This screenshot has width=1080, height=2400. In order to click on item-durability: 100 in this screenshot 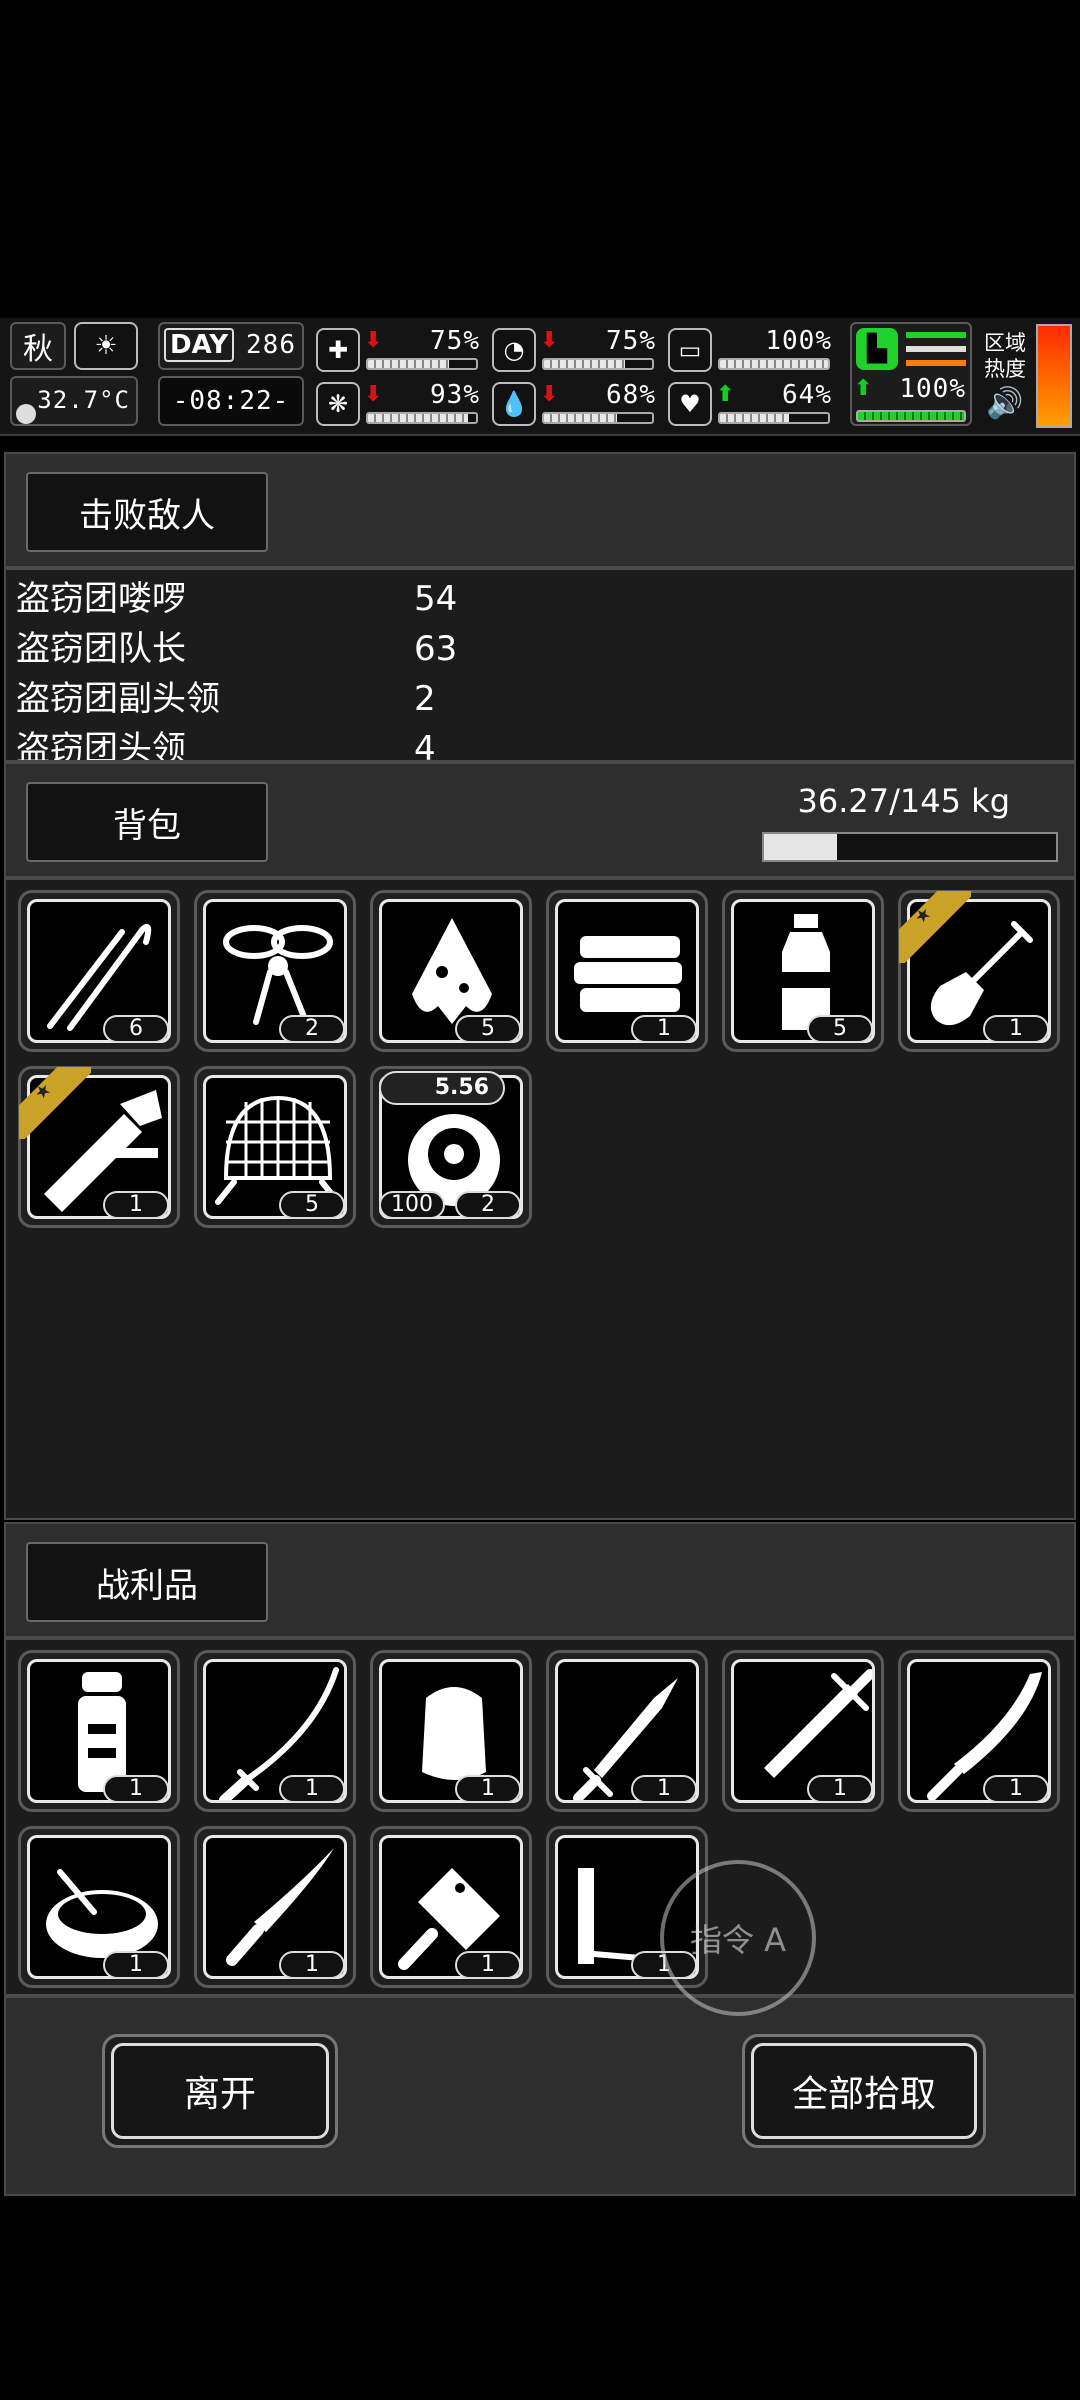, I will do `click(412, 1205)`.